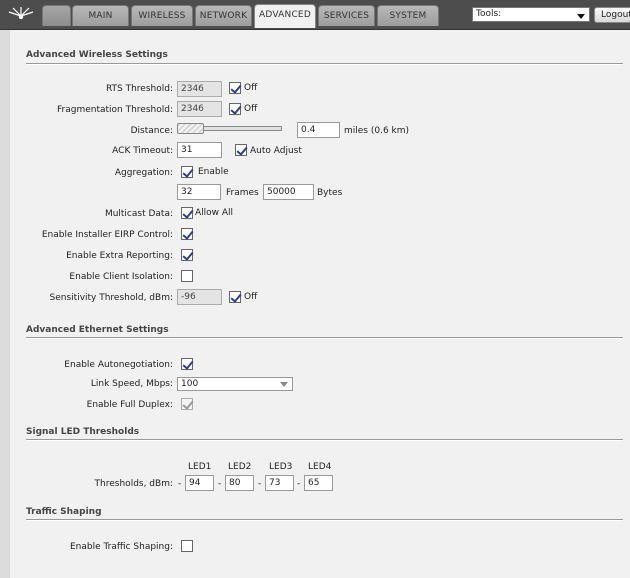 This screenshot has height=578, width=630. What do you see at coordinates (199, 483) in the screenshot?
I see `led1-threshold-input: 94` at bounding box center [199, 483].